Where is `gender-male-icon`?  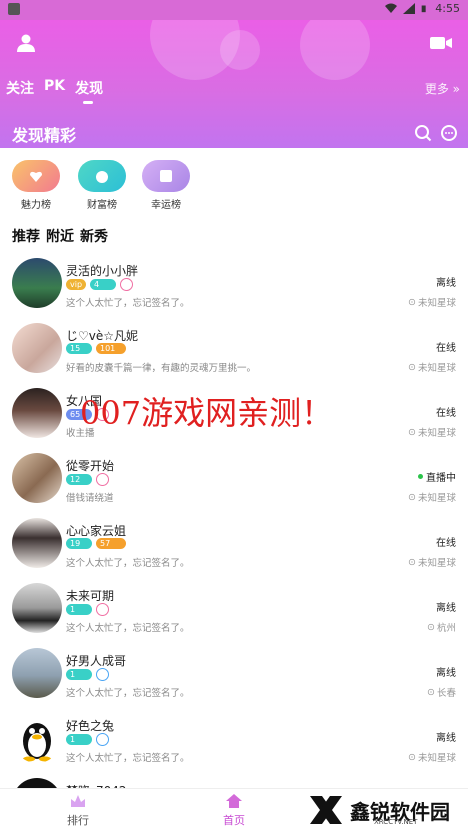 gender-male-icon is located at coordinates (102, 674).